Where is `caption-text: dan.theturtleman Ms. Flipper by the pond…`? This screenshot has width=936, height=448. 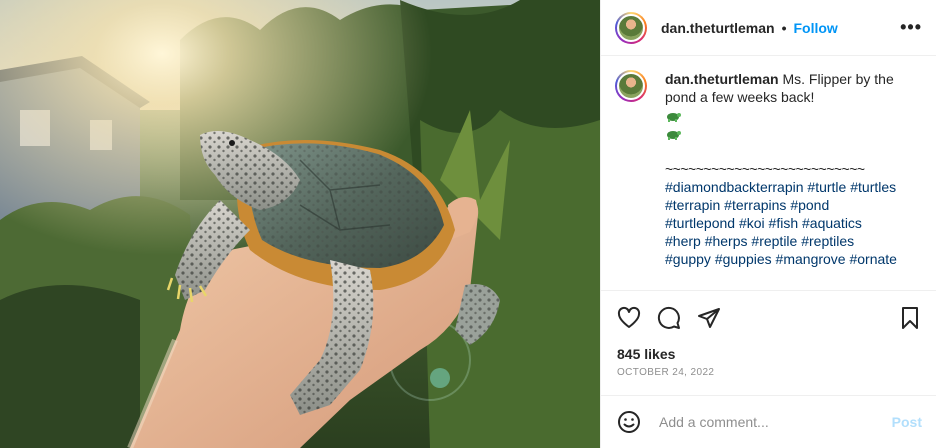 caption-text: dan.theturtleman Ms. Flipper by the pond… is located at coordinates (783, 169).